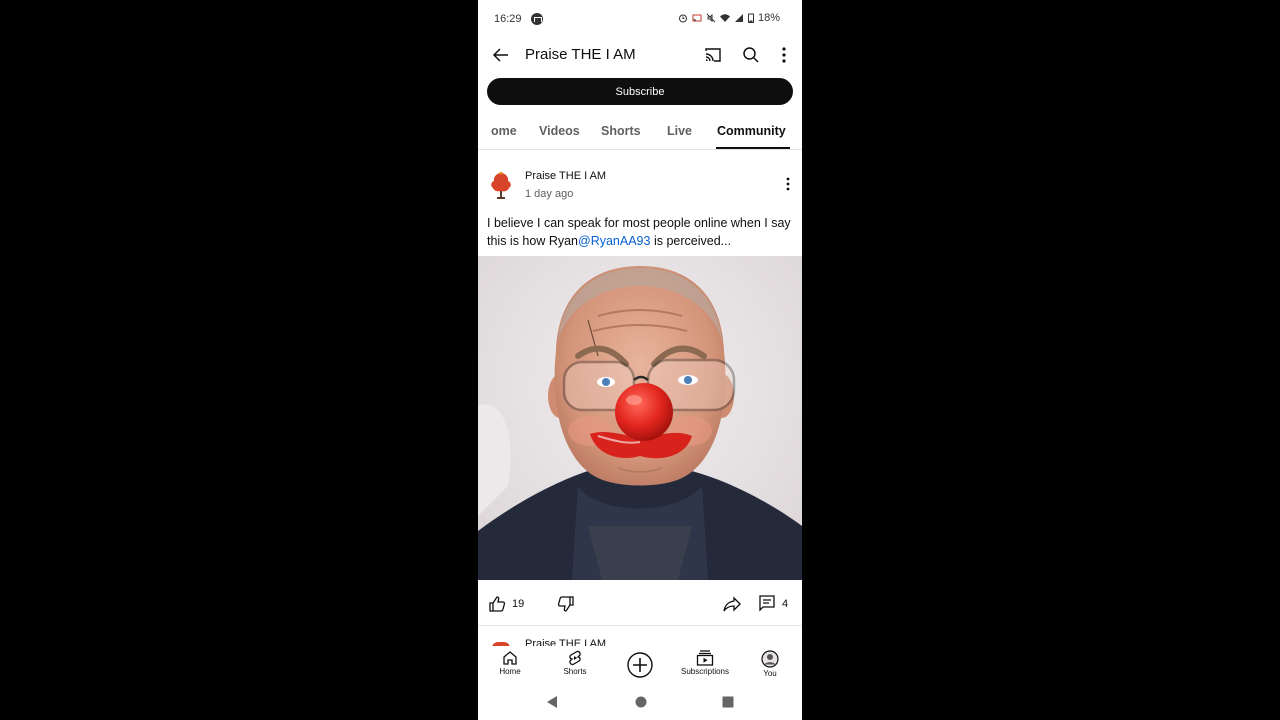  I want to click on nav-shorts-label: Shorts, so click(575, 671).